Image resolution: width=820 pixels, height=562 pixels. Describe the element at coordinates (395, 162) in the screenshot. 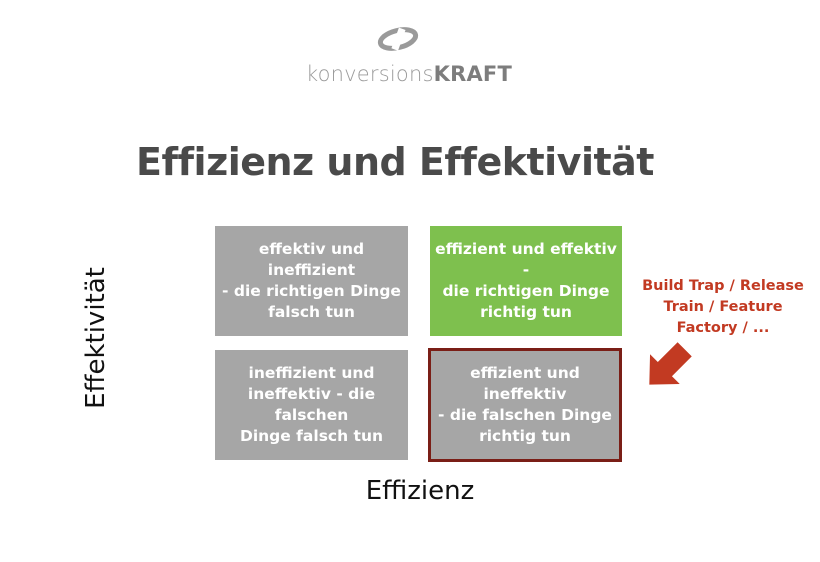

I see `slide-title: Effizienz und Effektivität` at that location.